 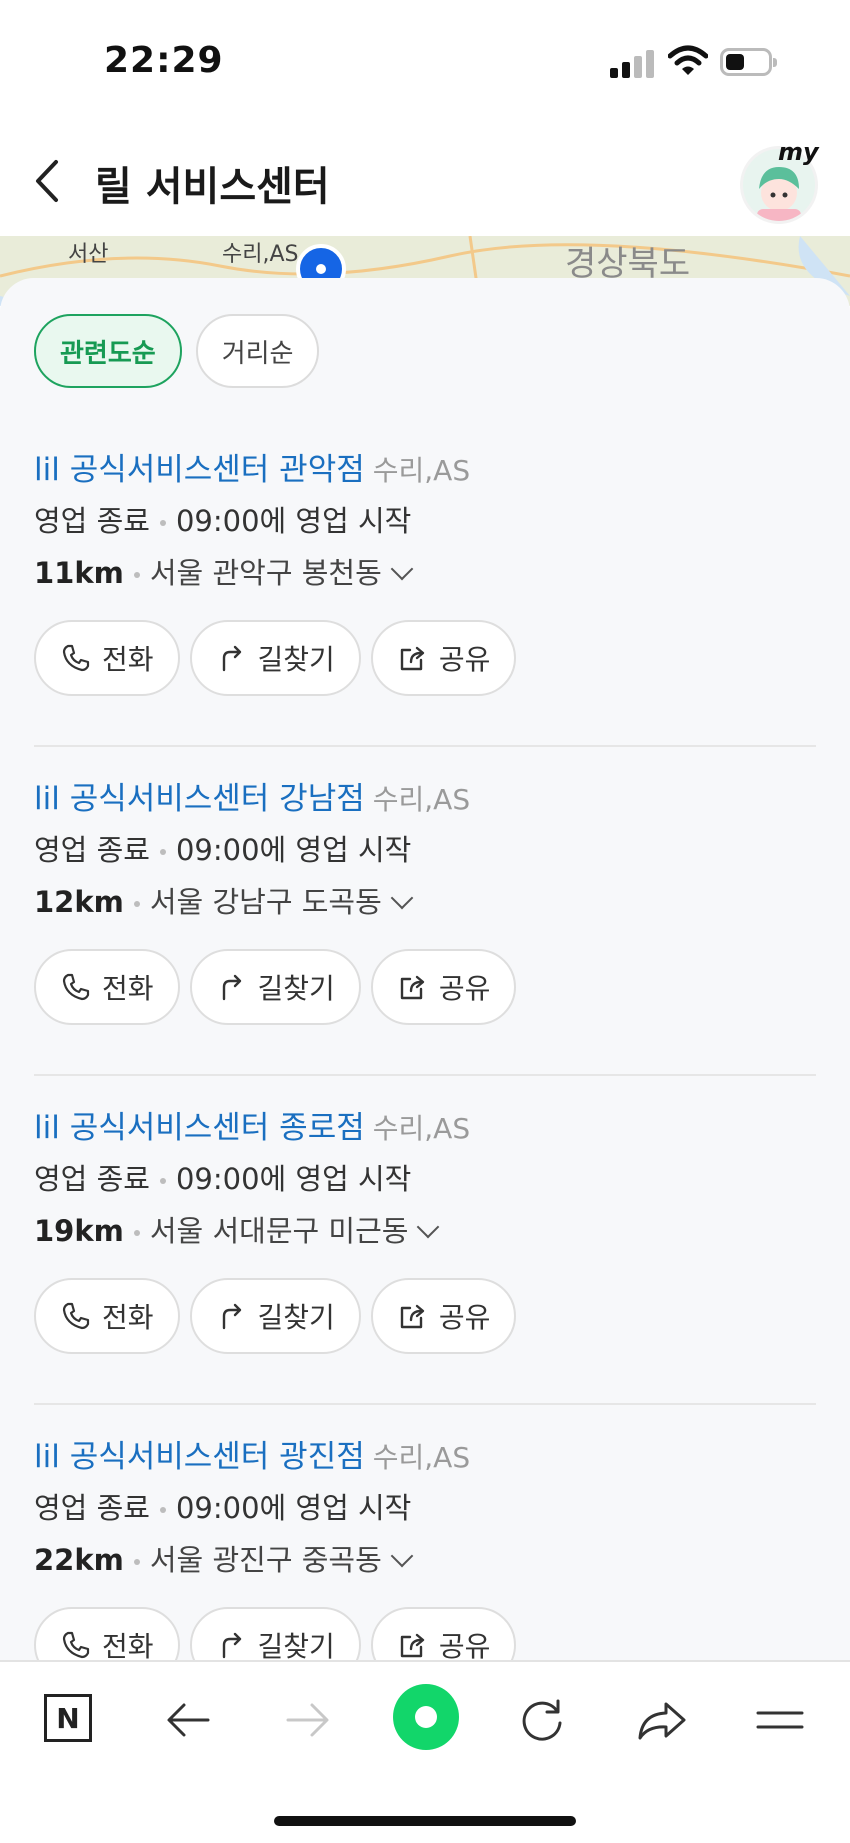 What do you see at coordinates (68, 1718) in the screenshot?
I see `naver-home-button: N` at bounding box center [68, 1718].